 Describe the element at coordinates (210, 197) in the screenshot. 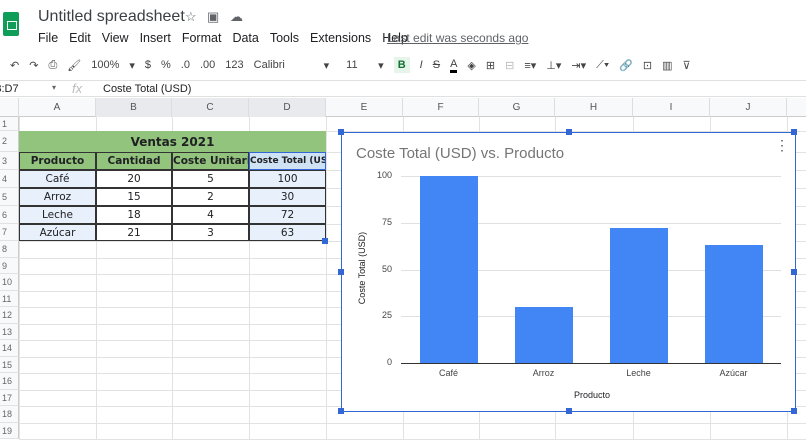

I see `table-cell: 2` at that location.